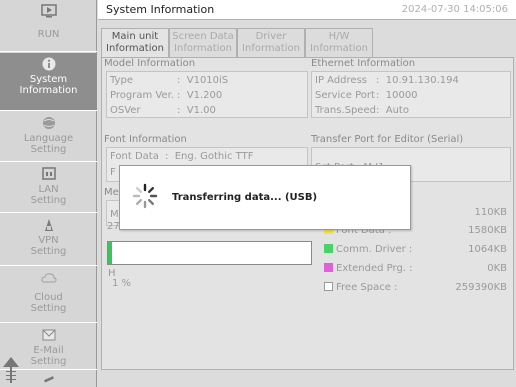  What do you see at coordinates (150, 63) in the screenshot?
I see `model-information-heading: Model Information` at bounding box center [150, 63].